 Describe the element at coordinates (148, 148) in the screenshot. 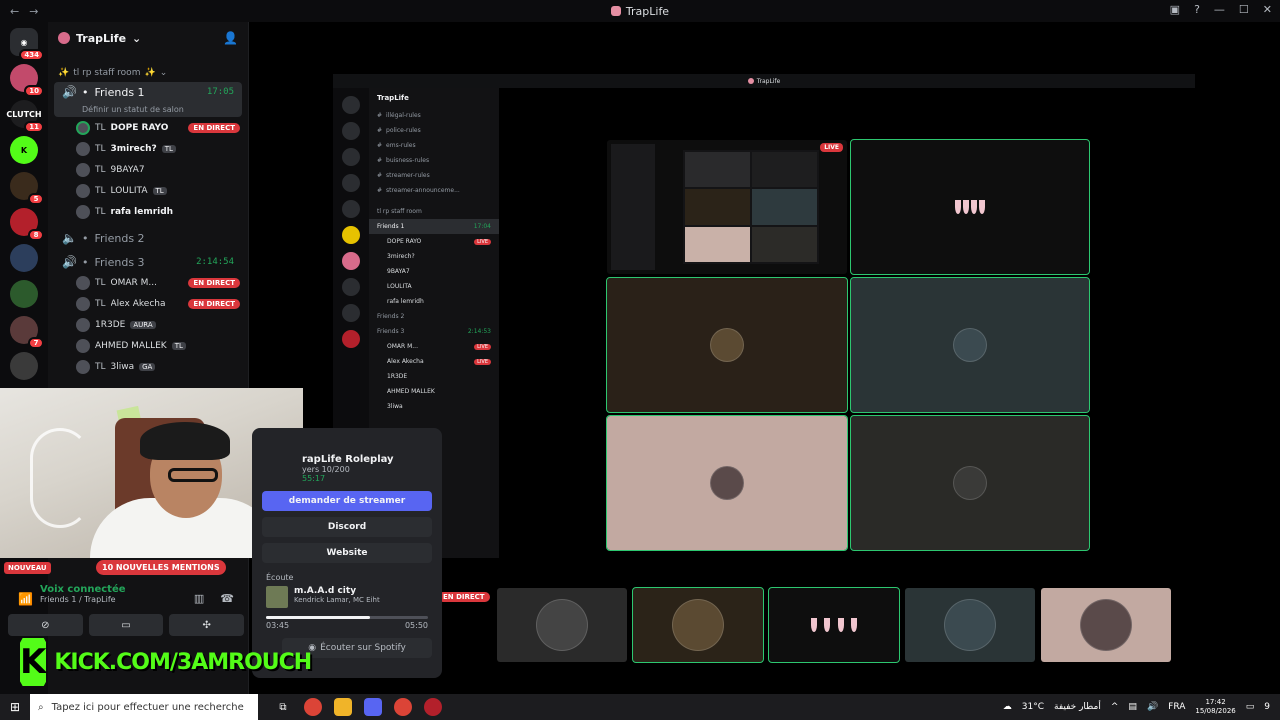

I see `voice-member: TL 3mirech? TL` at that location.